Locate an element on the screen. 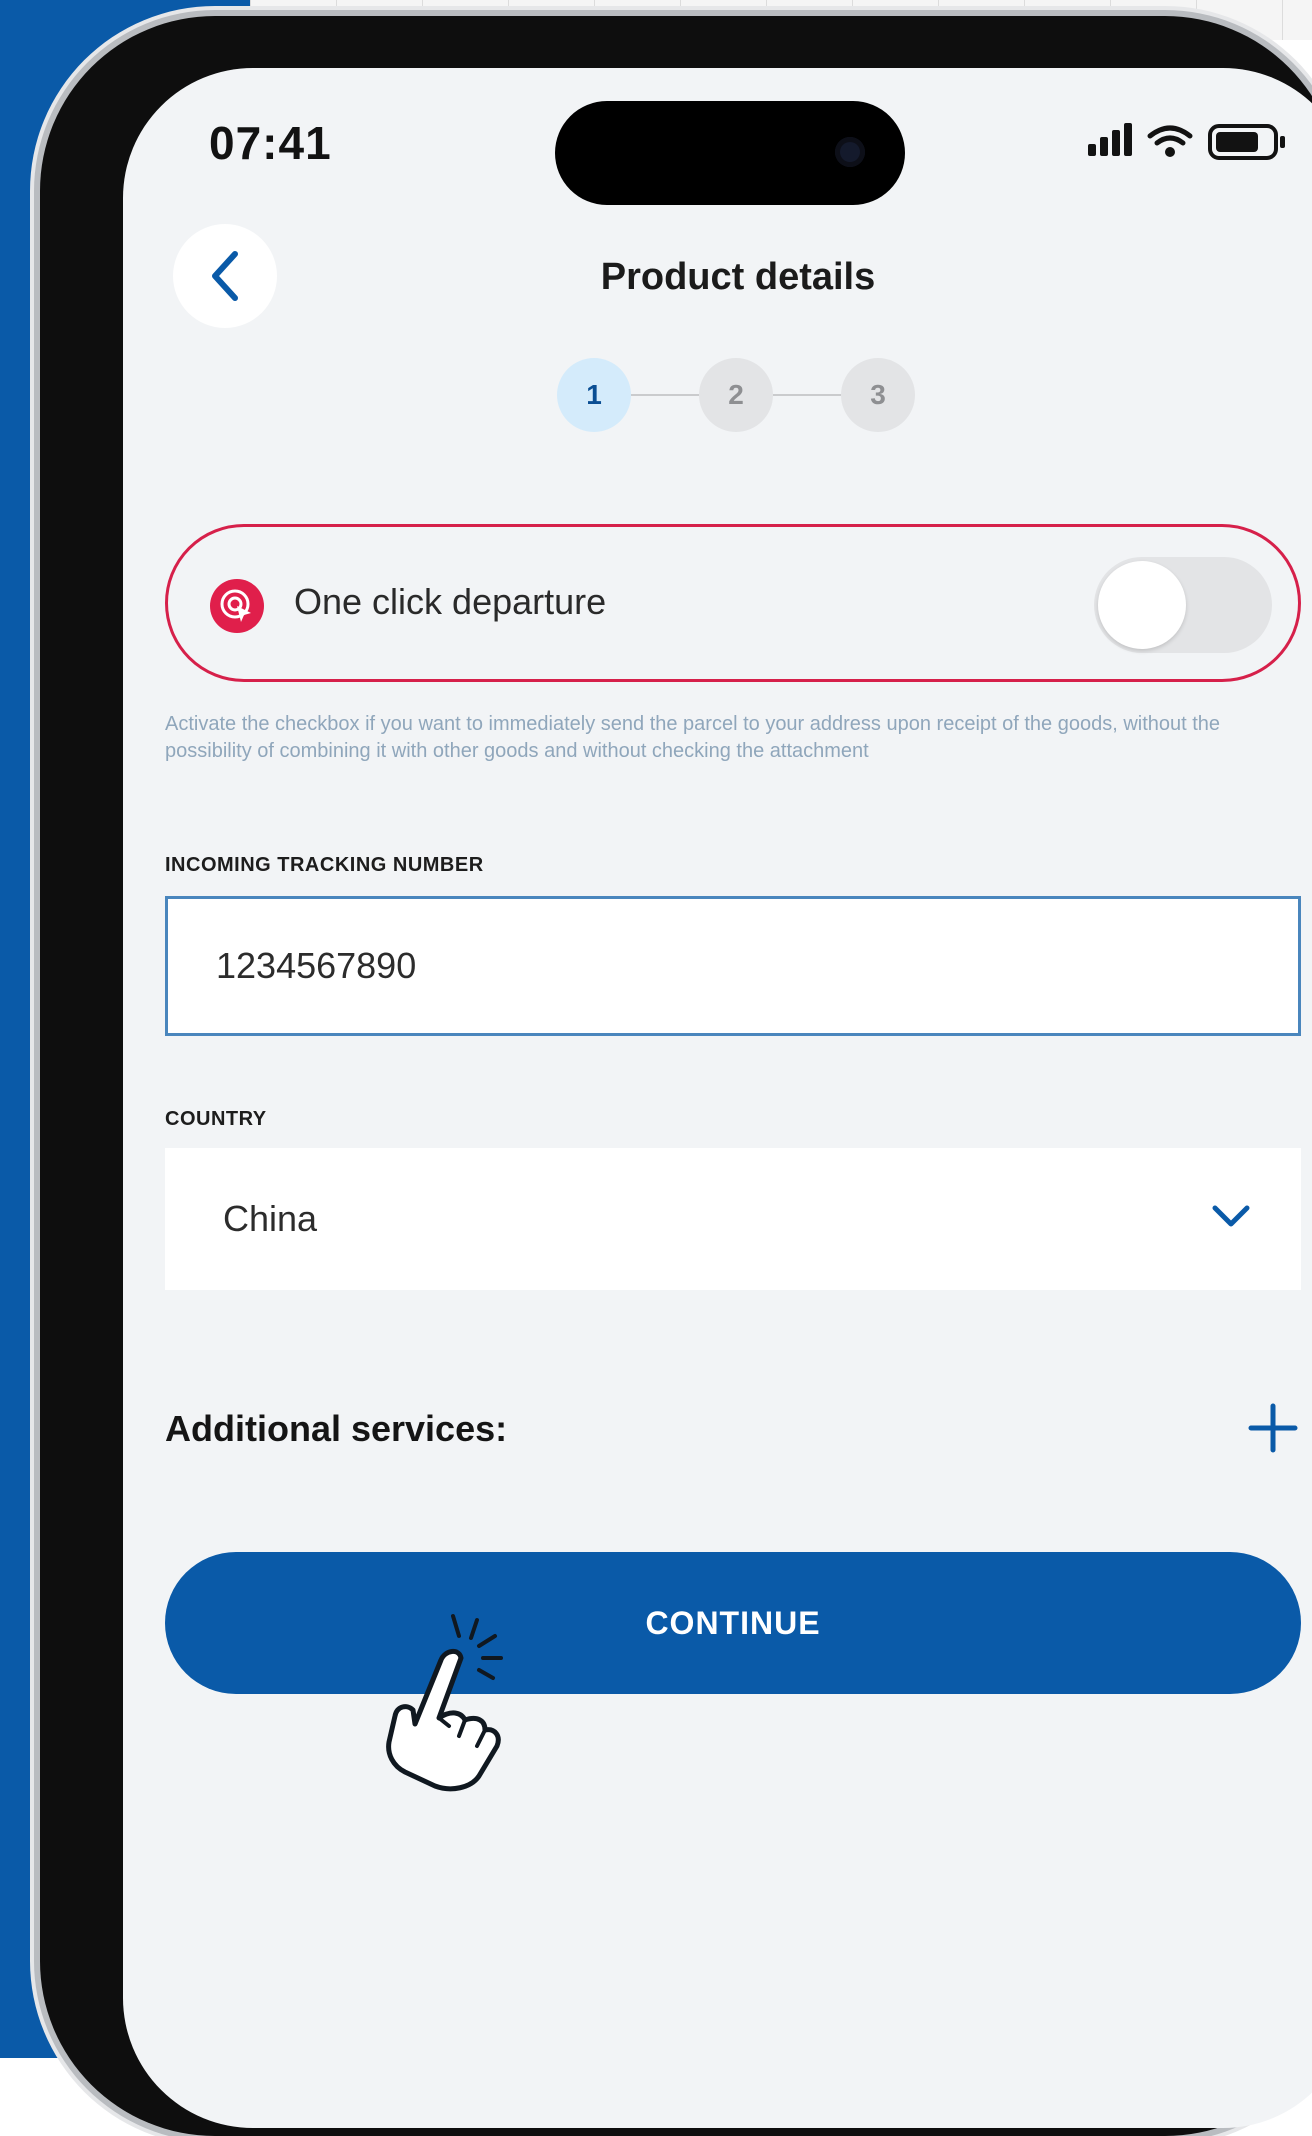 The width and height of the screenshot is (1312, 2136). continue-button: CONTINUE is located at coordinates (733, 1623).